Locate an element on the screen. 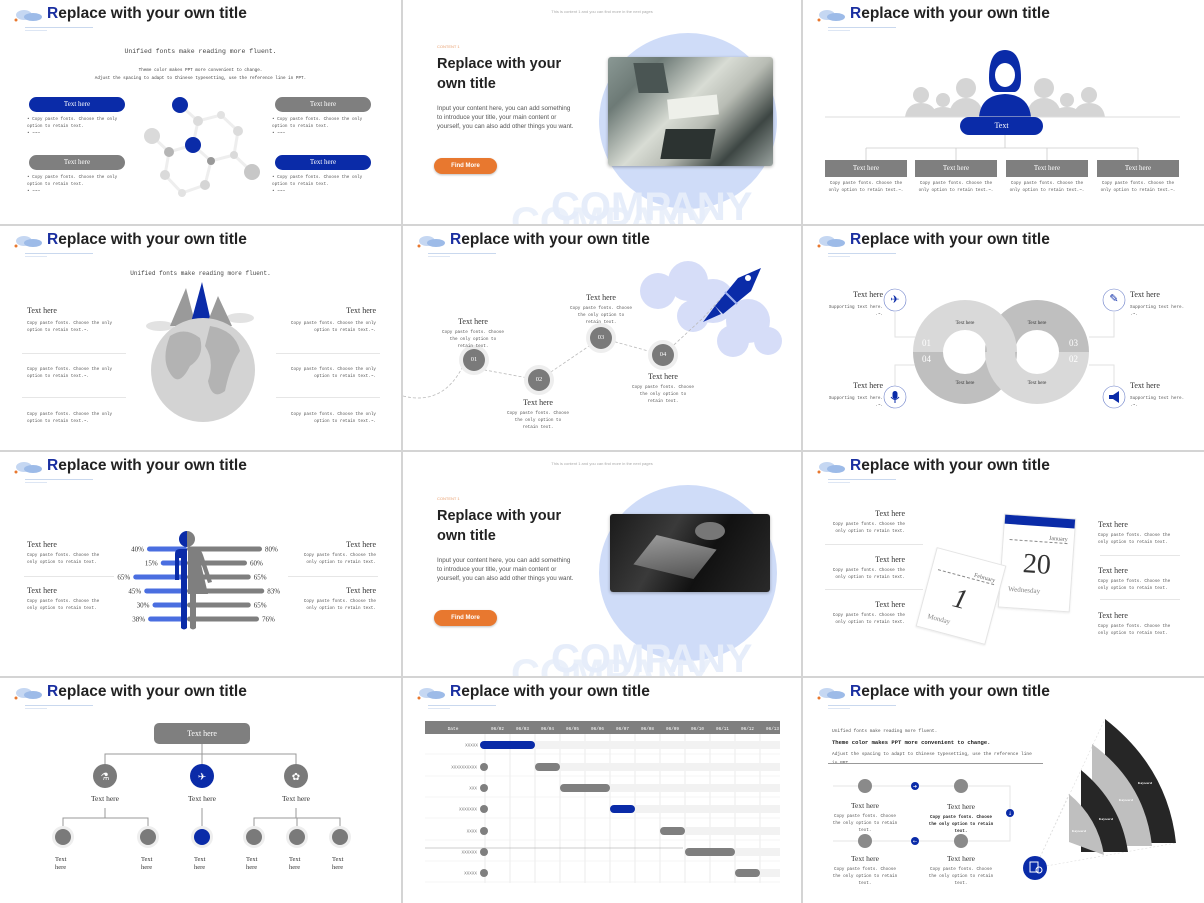 Image resolution: width=1204 pixels, height=903 pixels. gantt-task-label: XXXXXXXXXX is located at coordinates (464, 768).